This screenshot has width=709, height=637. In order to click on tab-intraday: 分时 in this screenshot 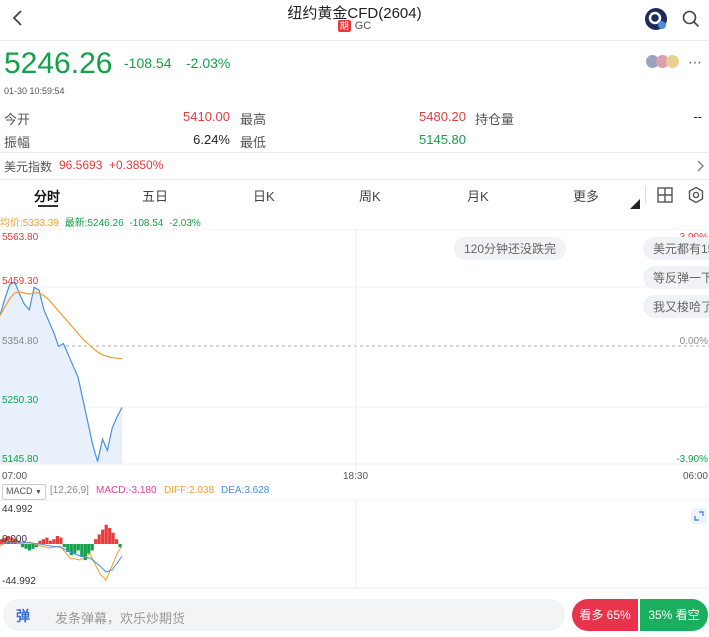, I will do `click(47, 195)`.